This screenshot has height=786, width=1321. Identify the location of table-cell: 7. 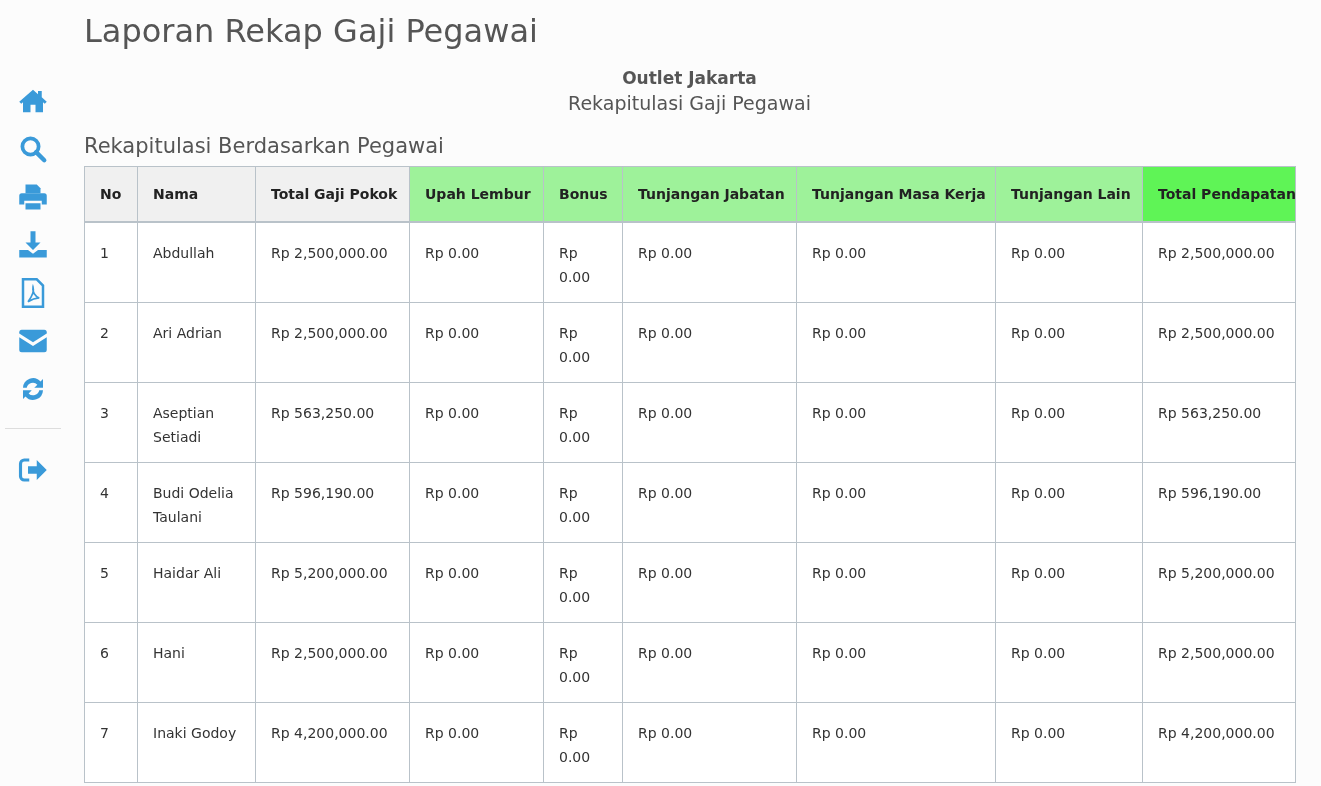
(111, 742).